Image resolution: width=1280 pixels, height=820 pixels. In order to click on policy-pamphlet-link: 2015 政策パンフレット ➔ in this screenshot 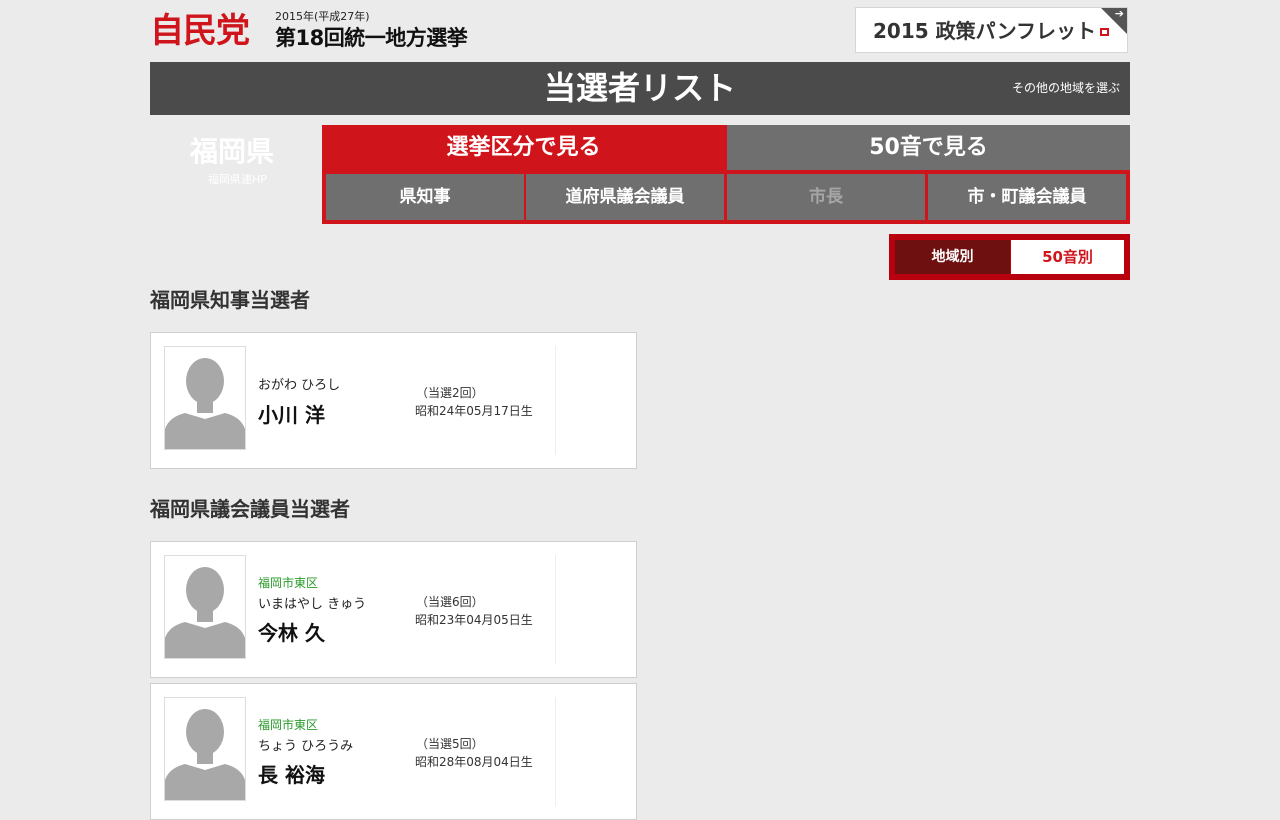, I will do `click(991, 30)`.